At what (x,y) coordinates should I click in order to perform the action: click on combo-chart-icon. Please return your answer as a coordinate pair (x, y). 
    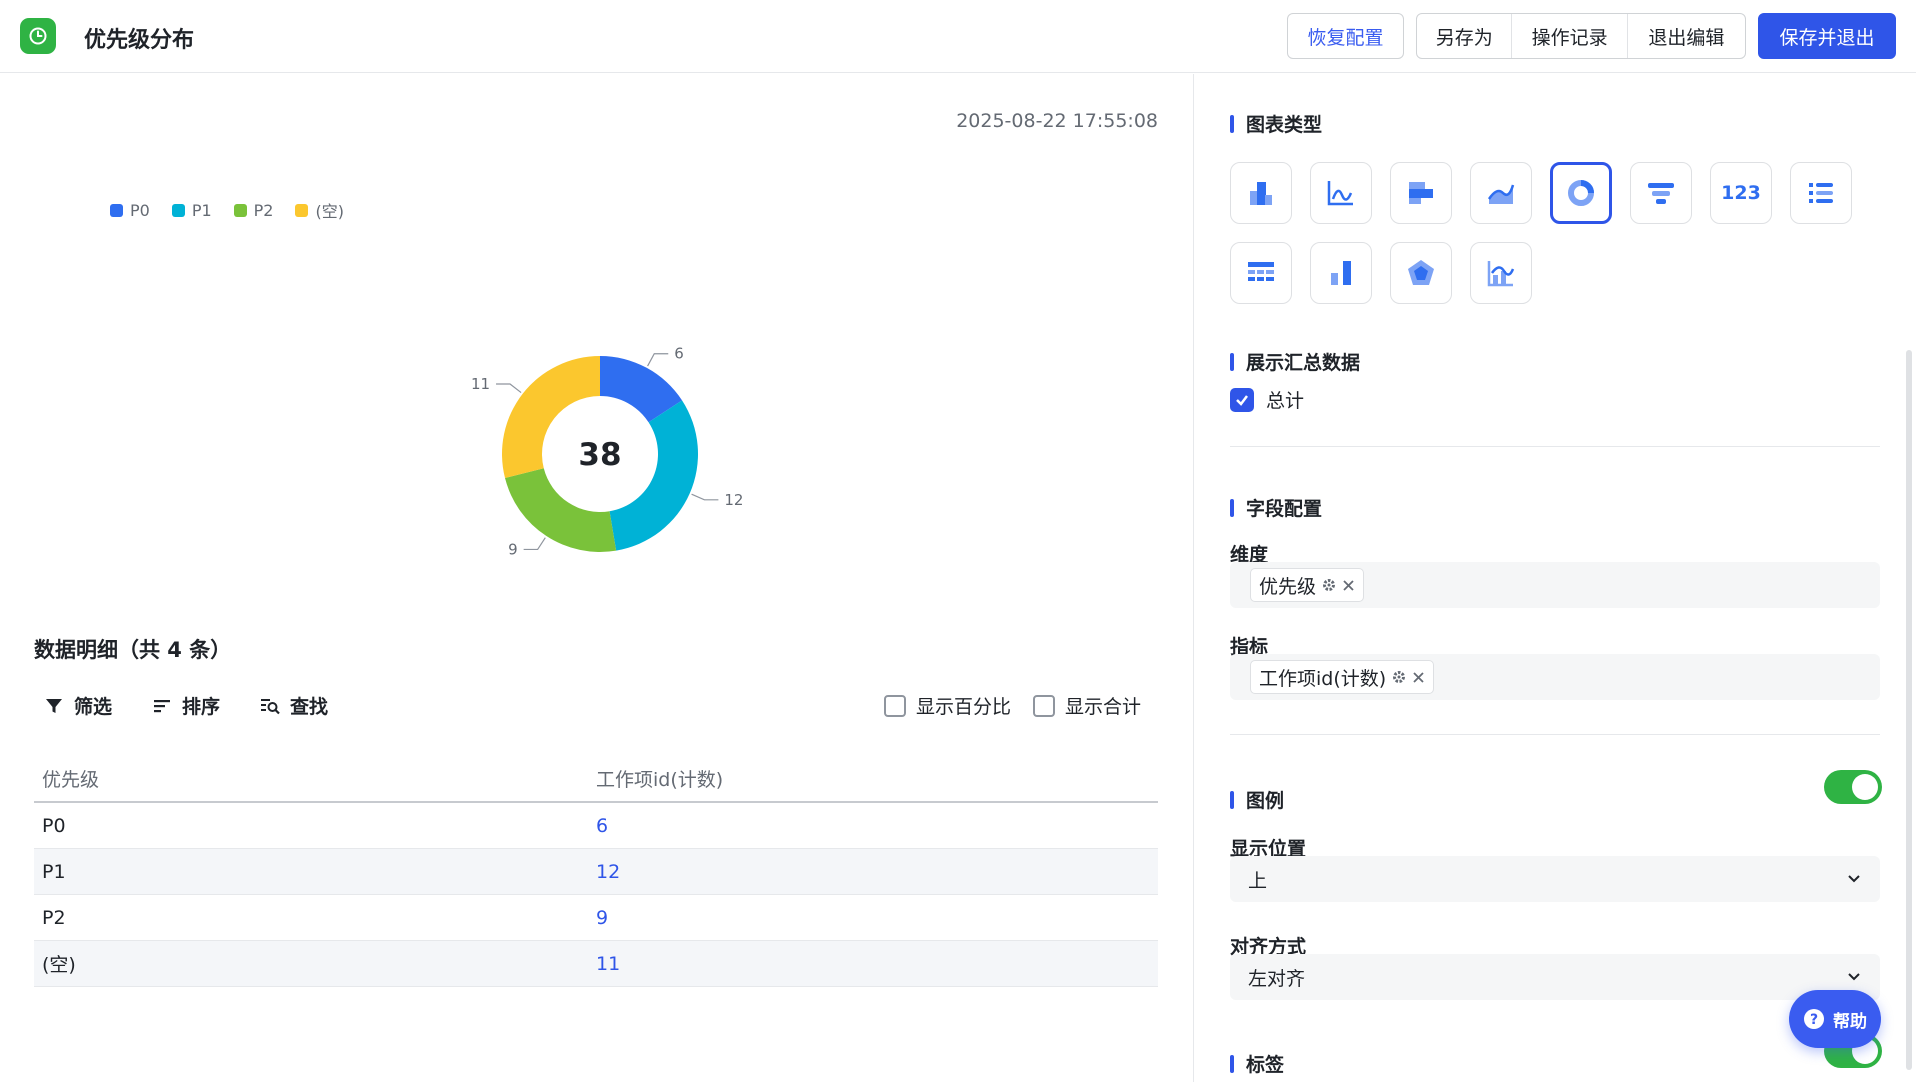
    Looking at the image, I should click on (1501, 274).